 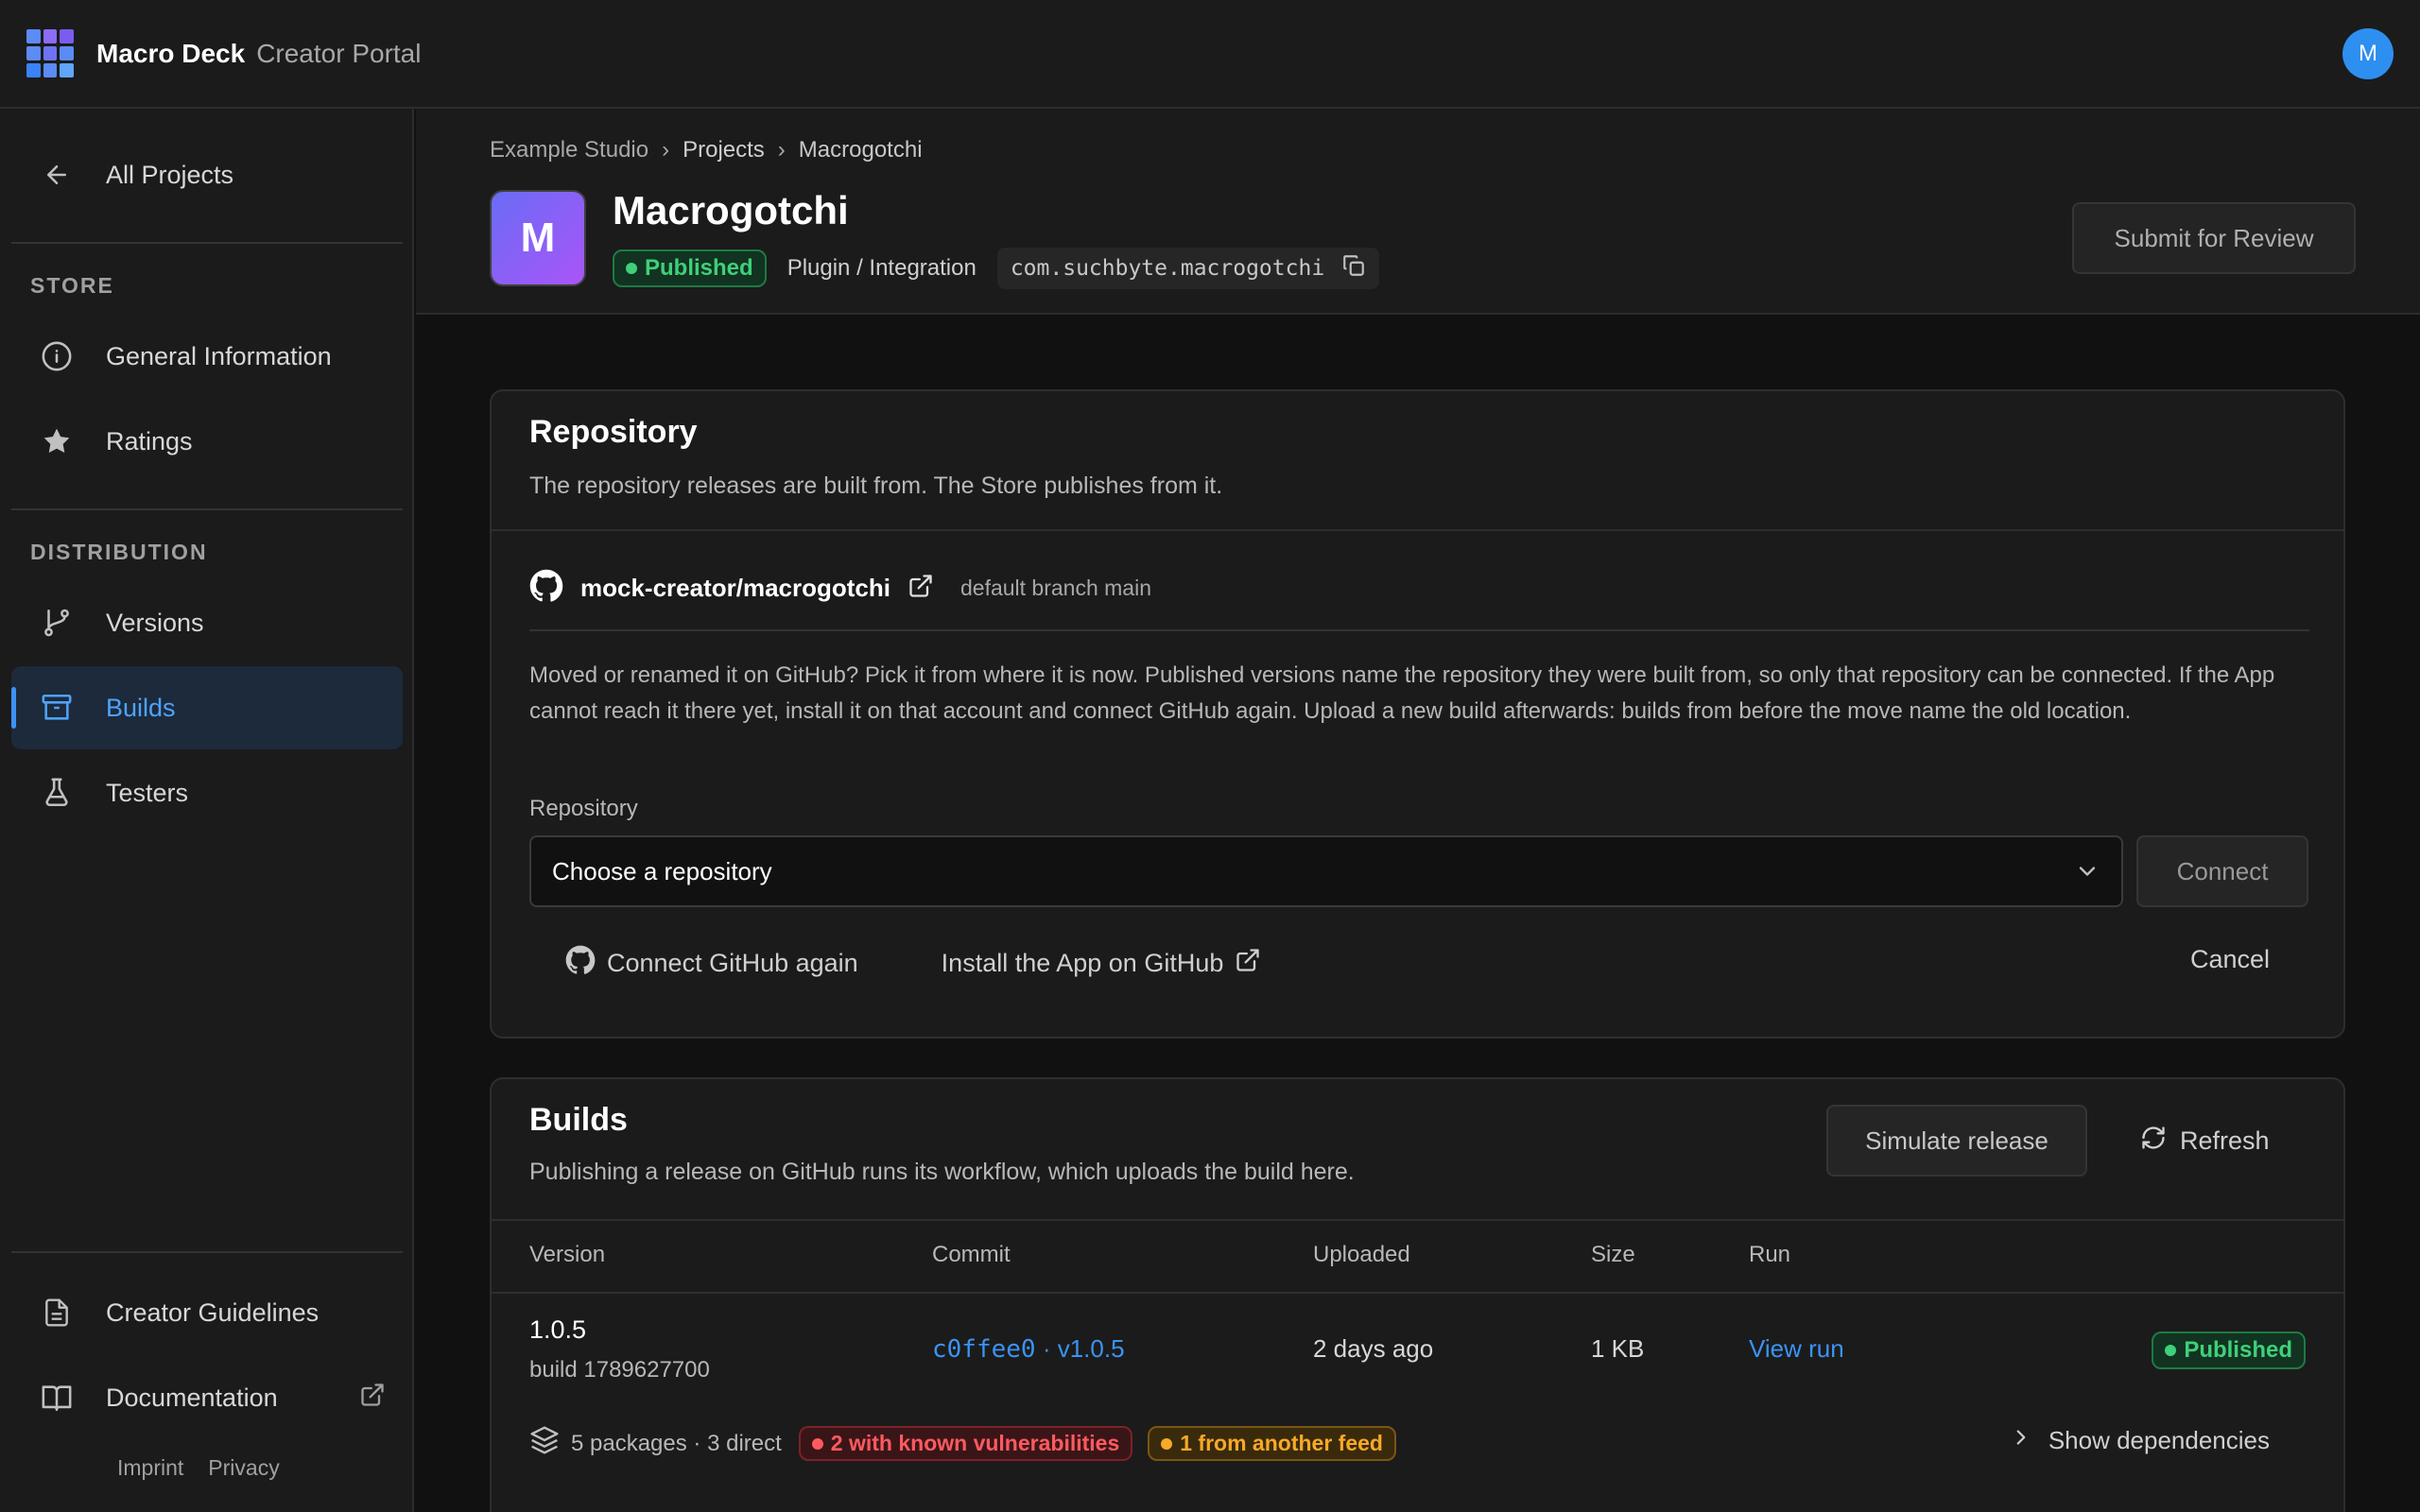 What do you see at coordinates (57, 708) in the screenshot?
I see `archive-icon` at bounding box center [57, 708].